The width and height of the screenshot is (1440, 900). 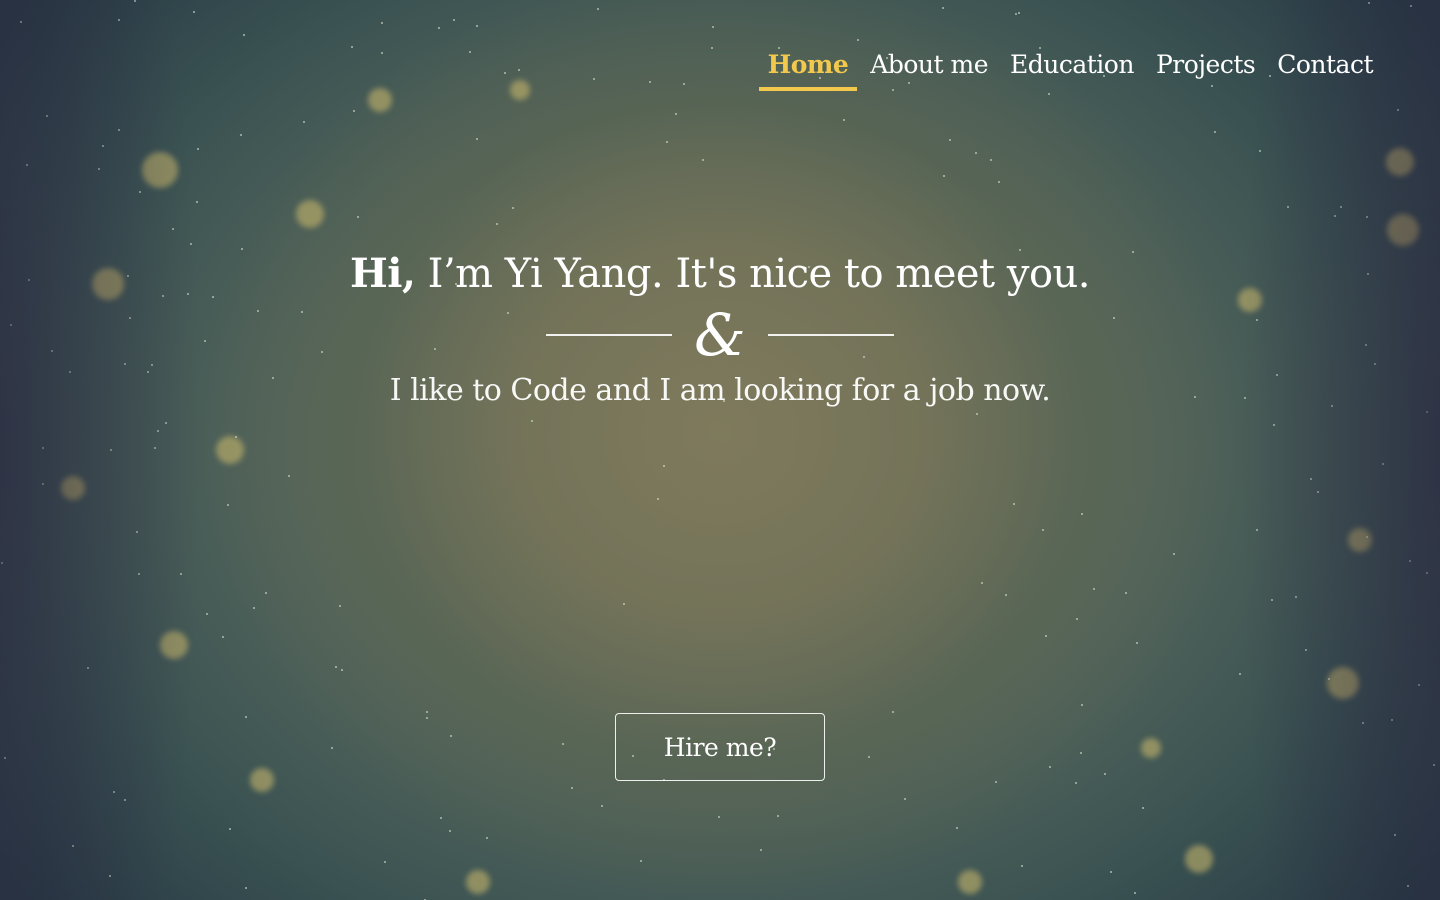 I want to click on hire-me-button: Hire me?, so click(x=720, y=747).